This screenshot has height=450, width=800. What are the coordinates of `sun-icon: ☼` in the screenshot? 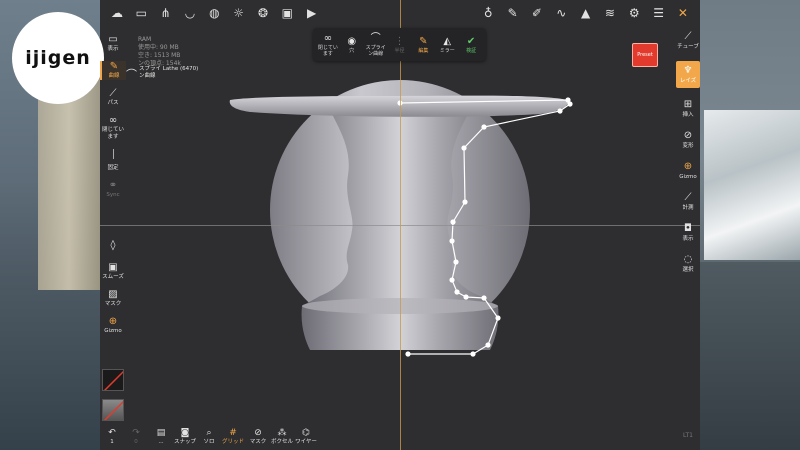 It's located at (239, 13).